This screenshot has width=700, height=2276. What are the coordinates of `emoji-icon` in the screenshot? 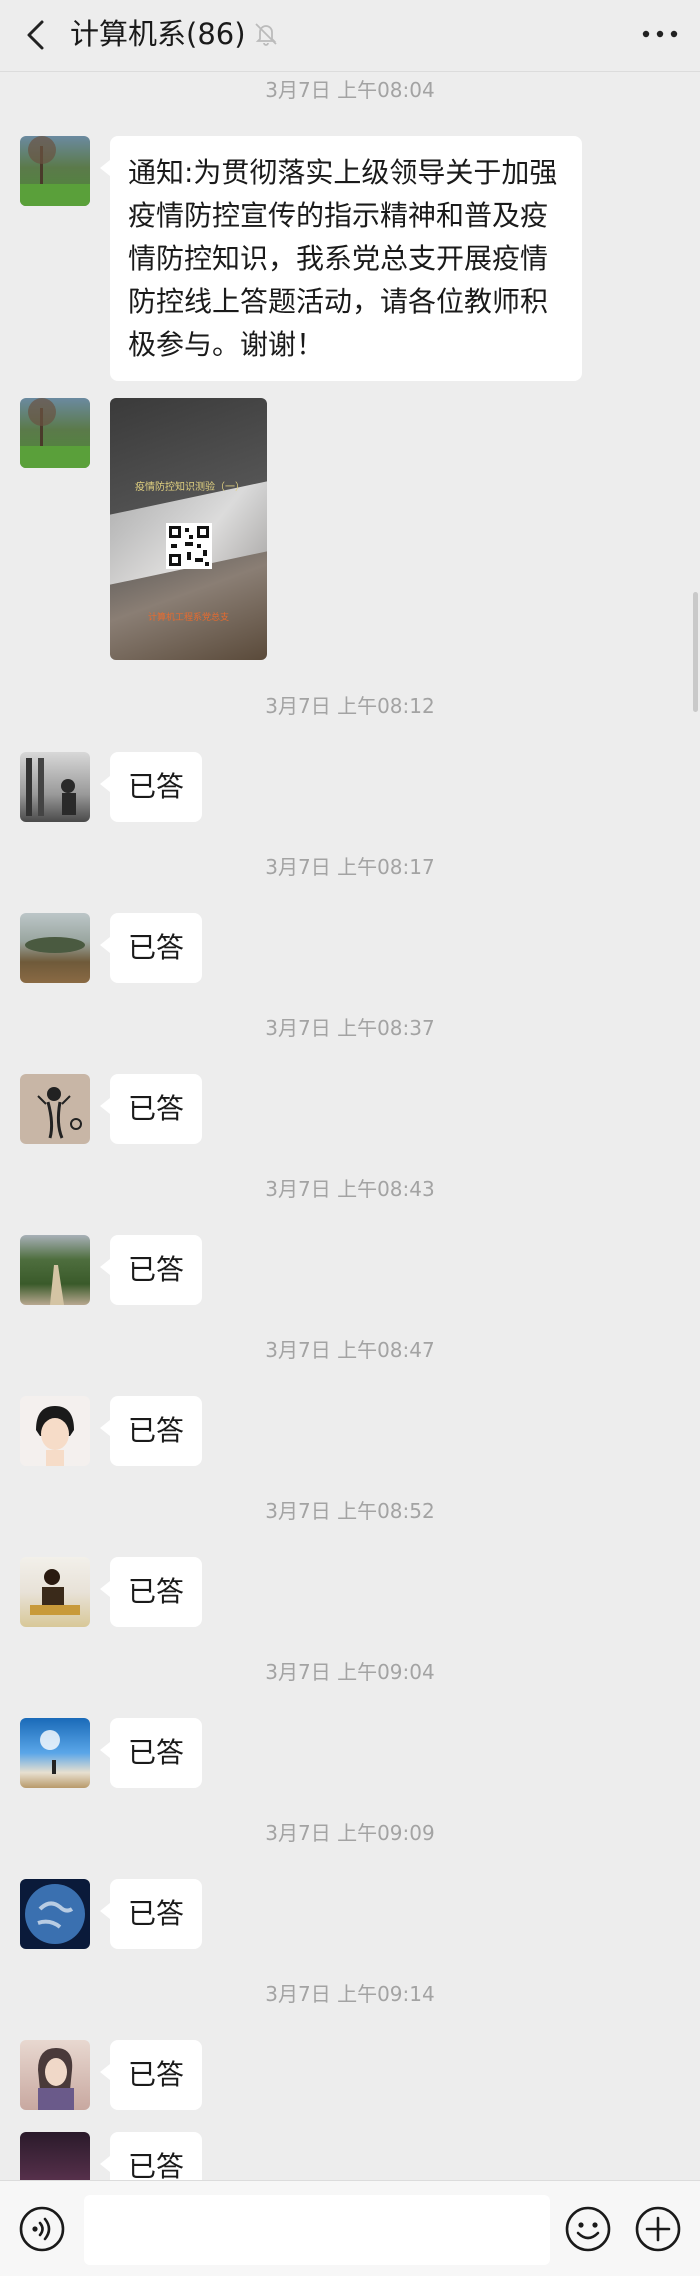 It's located at (588, 2229).